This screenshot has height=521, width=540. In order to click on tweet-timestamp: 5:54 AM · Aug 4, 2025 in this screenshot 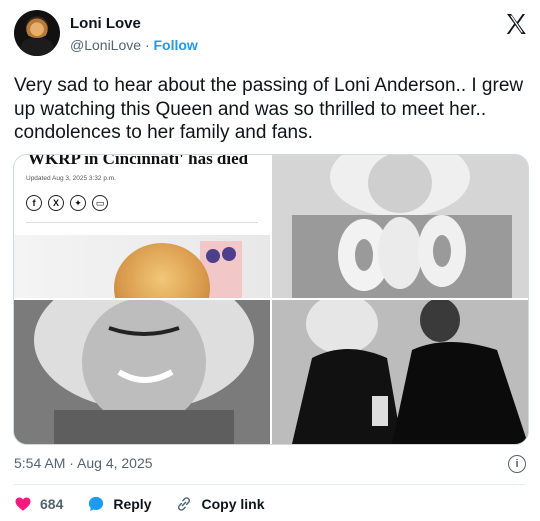, I will do `click(83, 463)`.